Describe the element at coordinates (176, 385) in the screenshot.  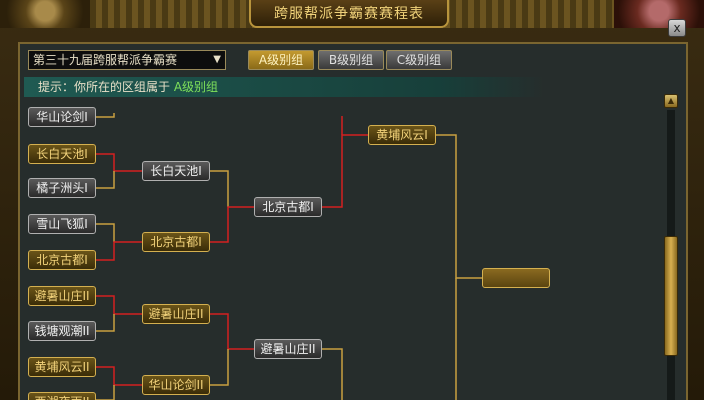
I see `team-box-r2-4: 华山论剑II` at that location.